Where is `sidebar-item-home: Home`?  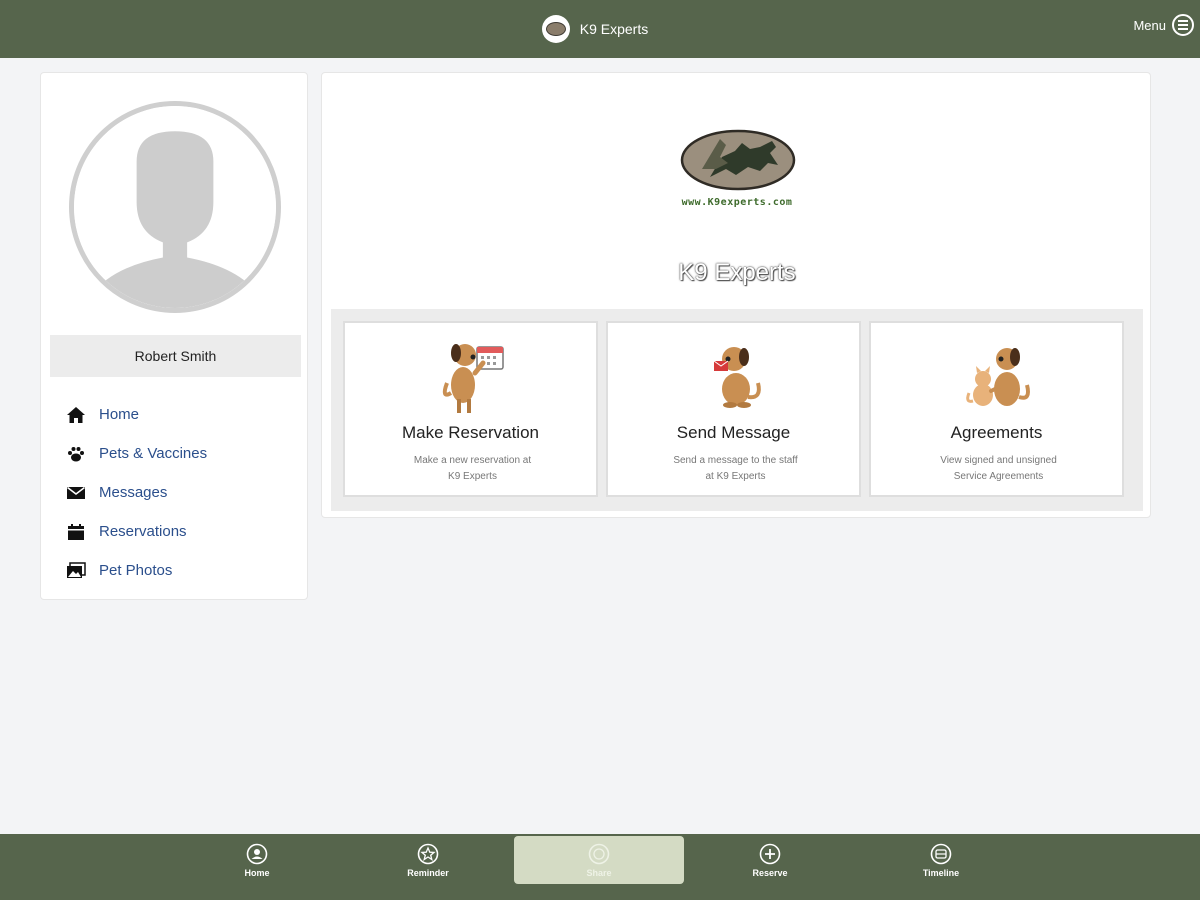 sidebar-item-home: Home is located at coordinates (136, 414).